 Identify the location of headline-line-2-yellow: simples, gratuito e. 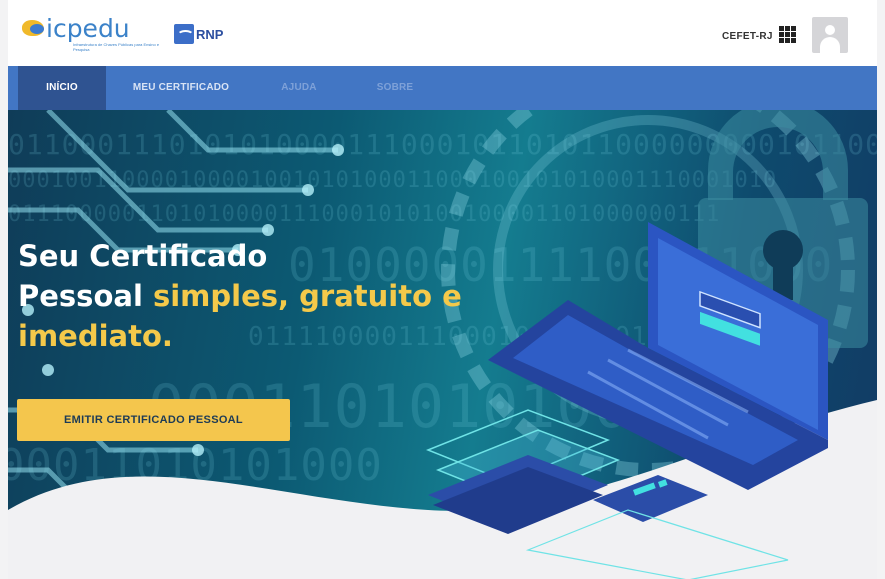
(307, 296).